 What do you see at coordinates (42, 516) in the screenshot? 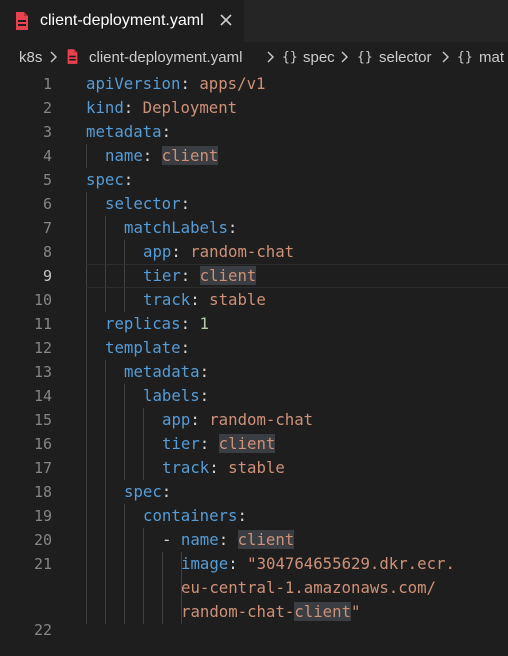
I see `line-number: 19` at bounding box center [42, 516].